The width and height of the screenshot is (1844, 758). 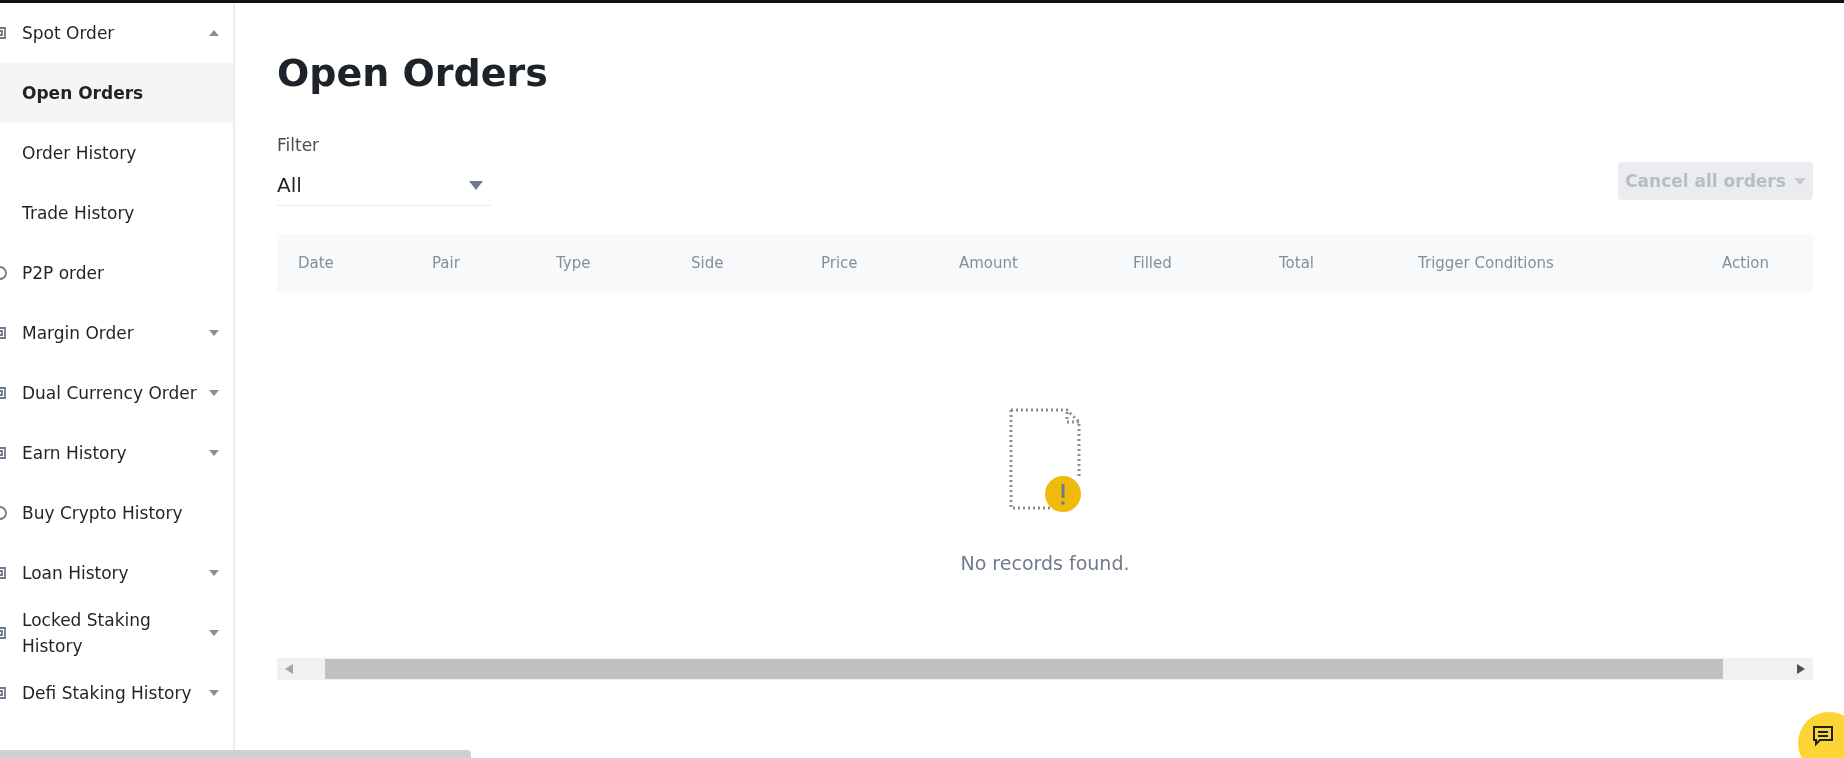 What do you see at coordinates (1486, 263) in the screenshot?
I see `column-header: Trigger Conditions` at bounding box center [1486, 263].